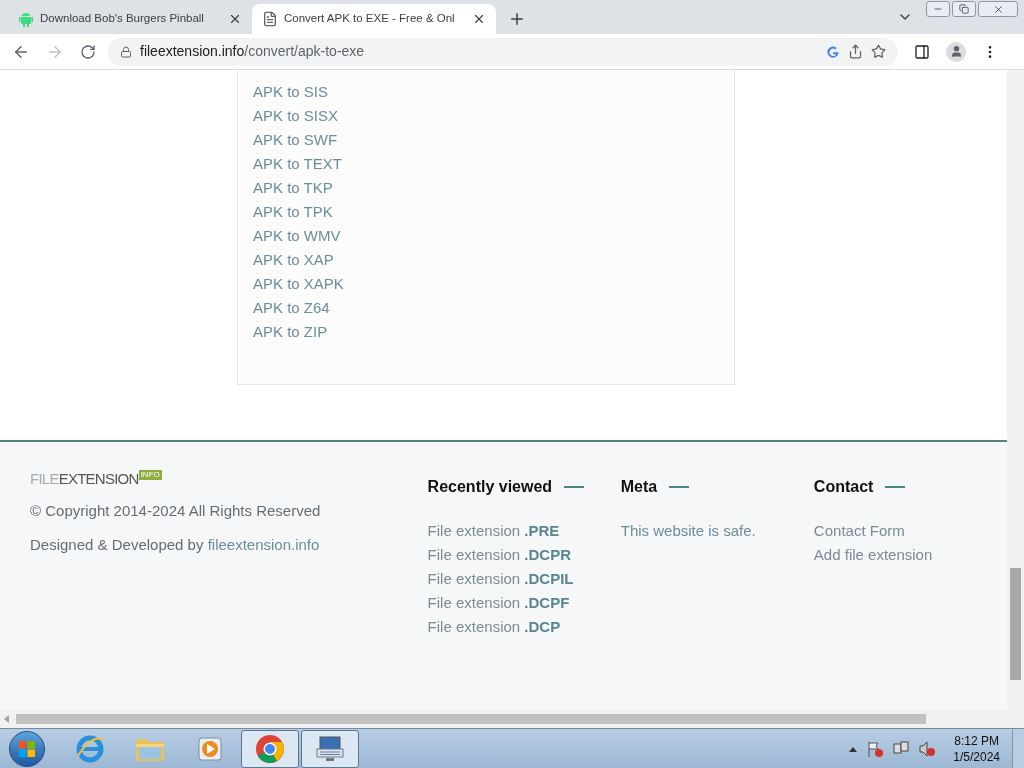 The image size is (1024, 768). What do you see at coordinates (270, 19) in the screenshot?
I see `document-icon` at bounding box center [270, 19].